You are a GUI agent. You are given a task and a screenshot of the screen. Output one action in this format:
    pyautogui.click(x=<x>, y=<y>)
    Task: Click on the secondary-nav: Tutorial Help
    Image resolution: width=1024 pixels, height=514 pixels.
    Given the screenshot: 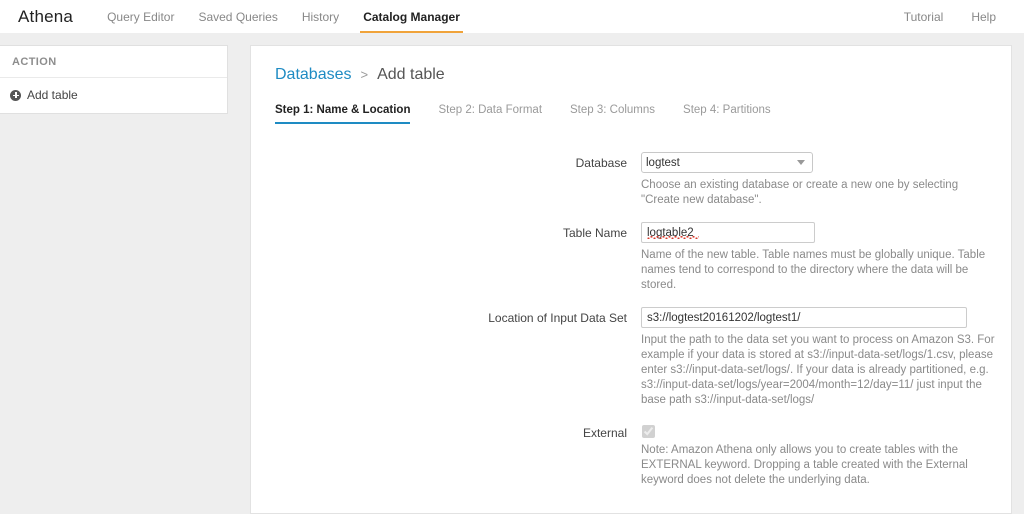 What is the action you would take?
    pyautogui.click(x=950, y=16)
    